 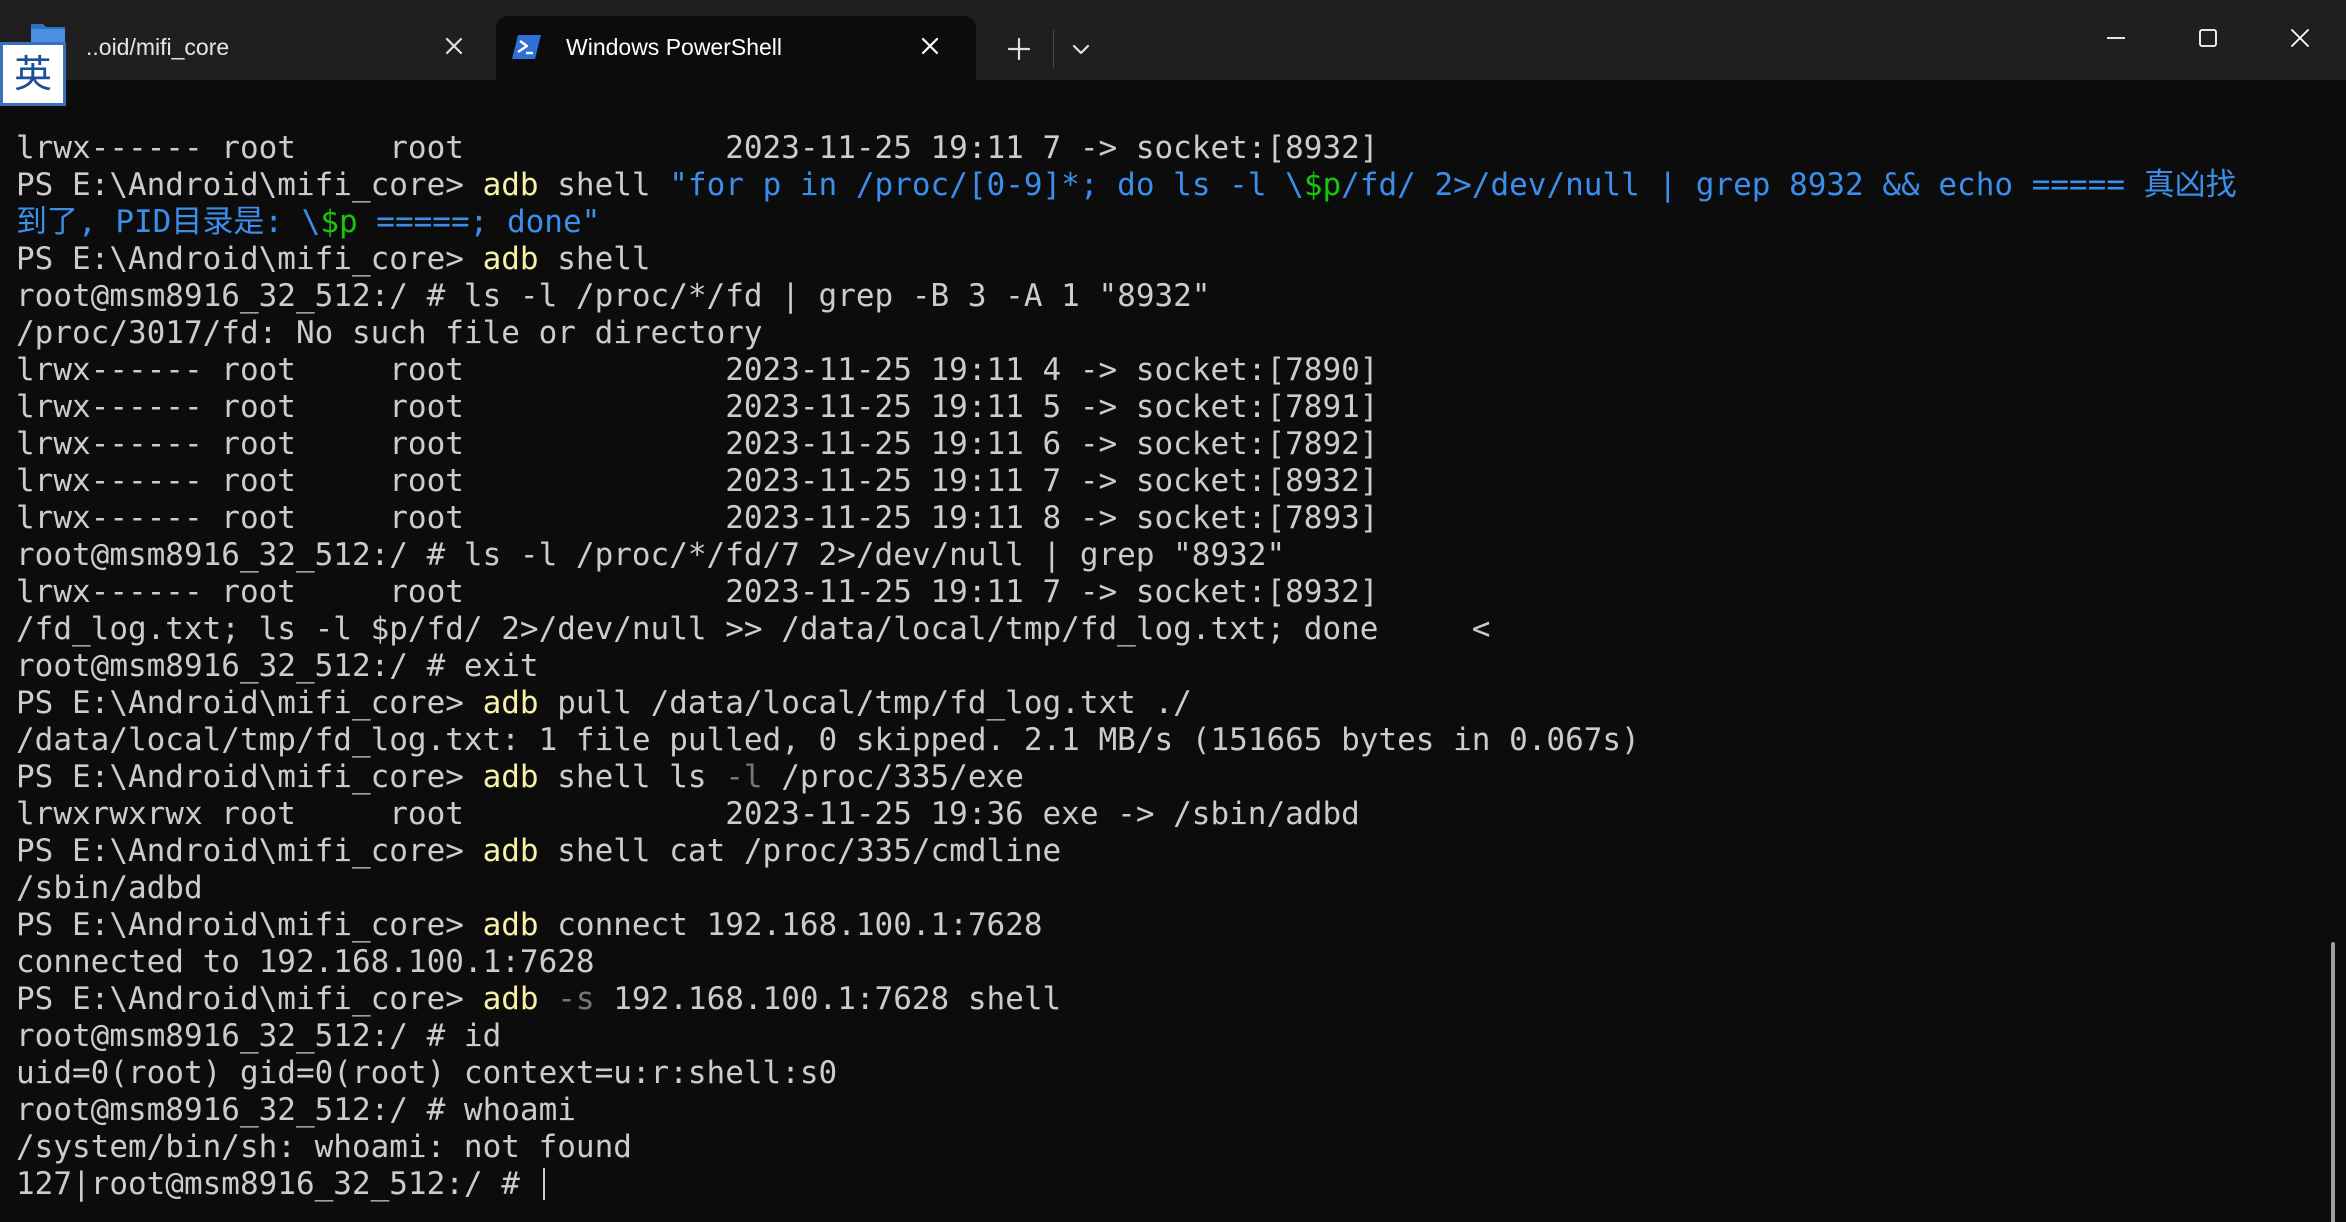 I want to click on terminal-text: "for p in /proc/[0-9]*; do ls -l \, so click(x=986, y=185).